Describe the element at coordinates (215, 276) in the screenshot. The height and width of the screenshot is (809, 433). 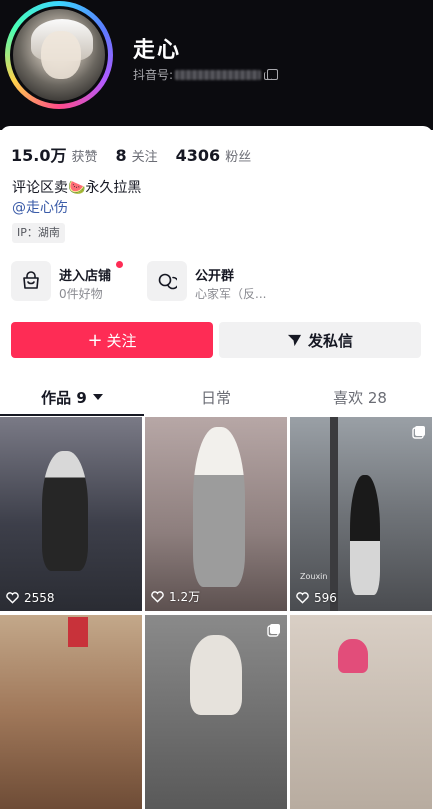
I see `group-title: 公开群` at that location.